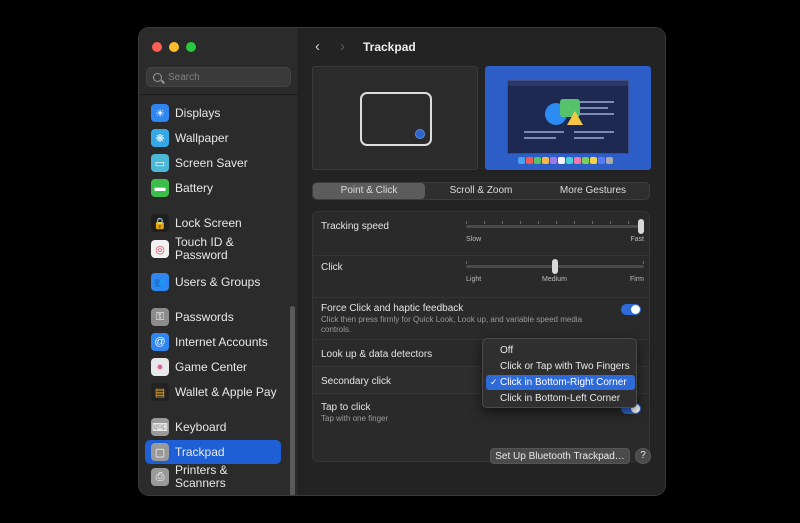  I want to click on tracking-speed-row: Tracking speed Slow Fast, so click(481, 234).